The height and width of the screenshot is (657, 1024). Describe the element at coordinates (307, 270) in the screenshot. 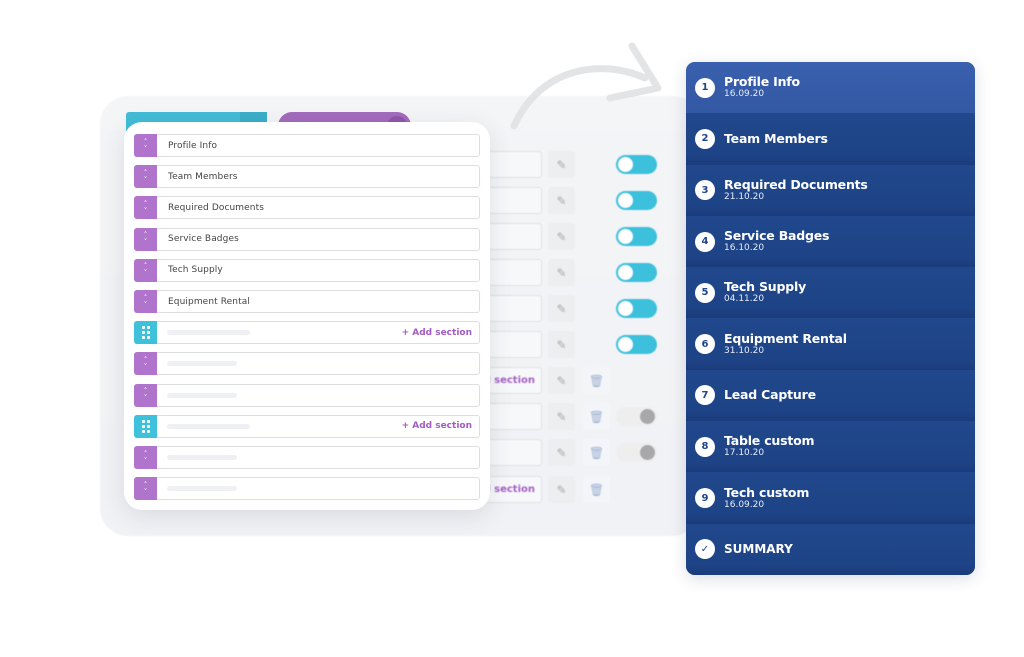

I see `section-row: ˄ ˅ Tech Supply` at that location.